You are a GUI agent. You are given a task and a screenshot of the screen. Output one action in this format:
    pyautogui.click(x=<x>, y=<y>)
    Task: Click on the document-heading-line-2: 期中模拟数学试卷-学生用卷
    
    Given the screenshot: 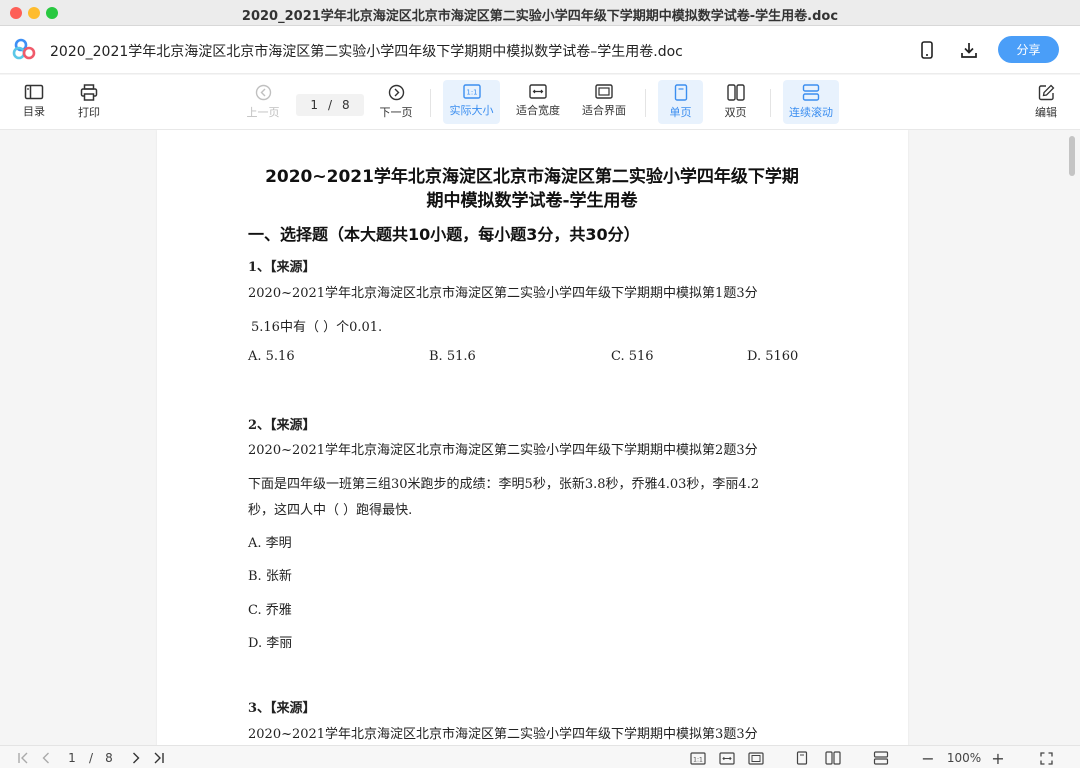 What is the action you would take?
    pyautogui.click(x=532, y=201)
    